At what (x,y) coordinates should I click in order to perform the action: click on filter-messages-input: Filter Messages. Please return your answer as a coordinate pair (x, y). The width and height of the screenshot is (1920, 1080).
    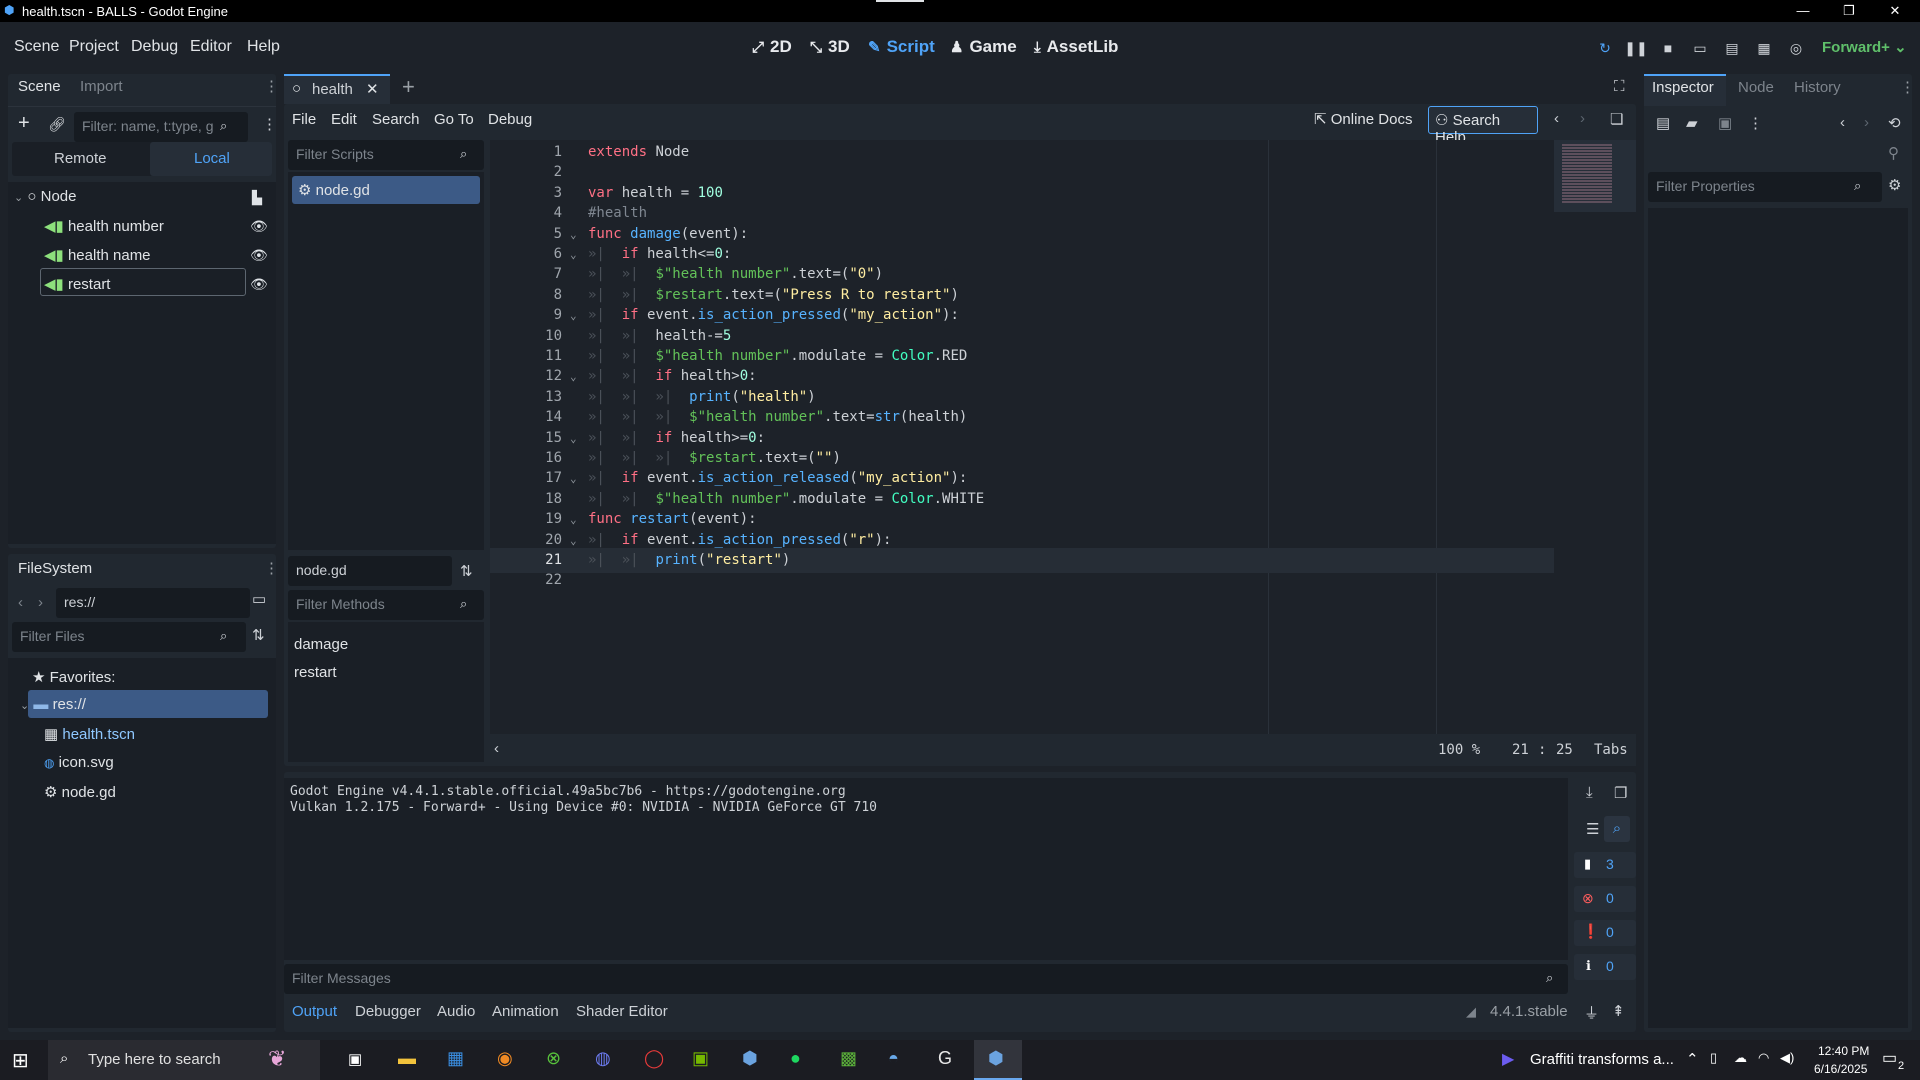
    Looking at the image, I should click on (926, 979).